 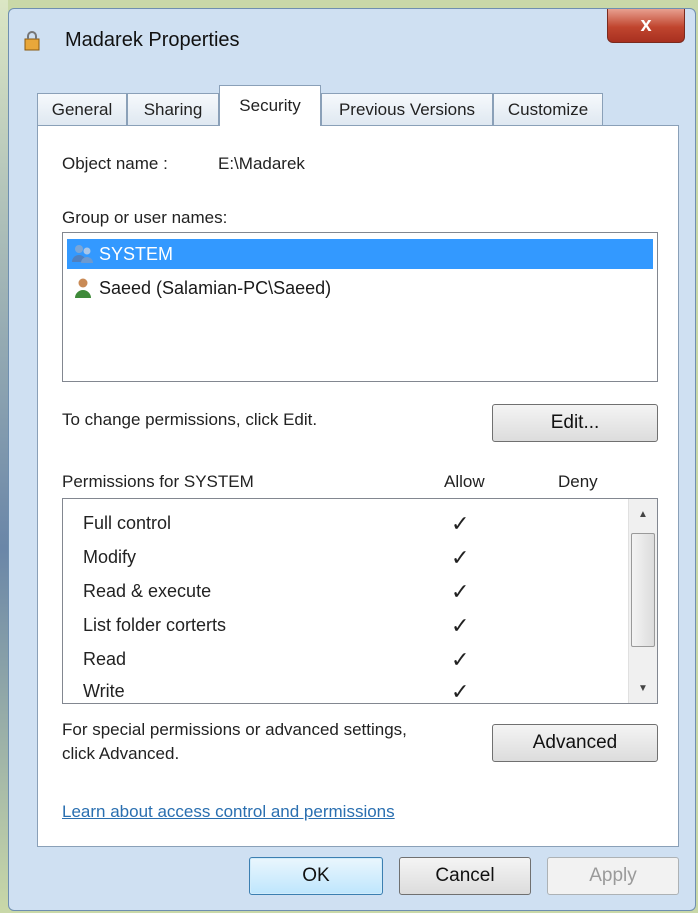 I want to click on cancel-button: Cancel, so click(x=465, y=876).